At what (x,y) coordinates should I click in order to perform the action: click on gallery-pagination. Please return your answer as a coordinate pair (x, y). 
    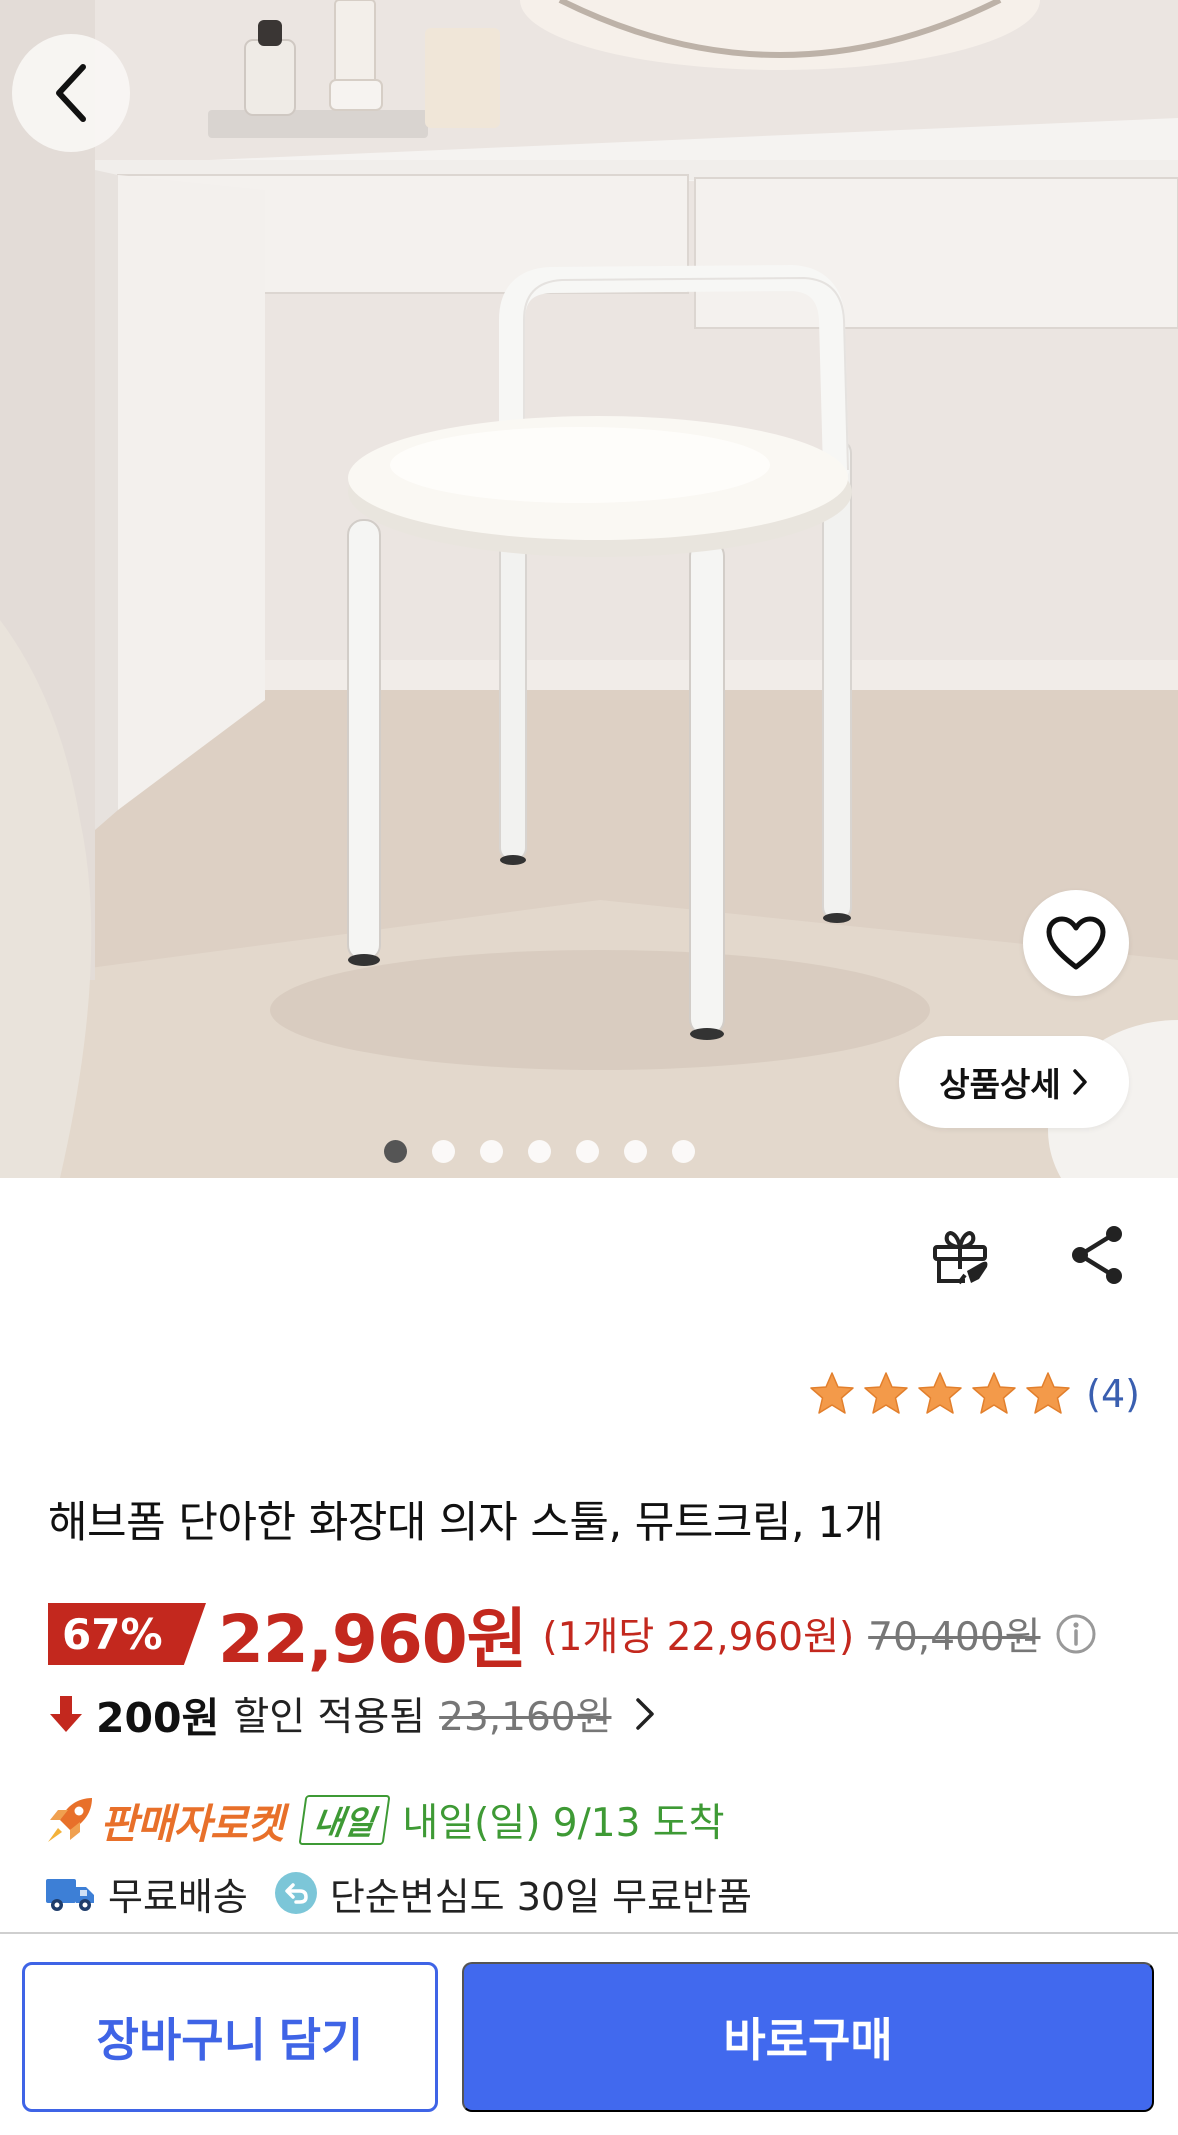
    Looking at the image, I should click on (589, 1151).